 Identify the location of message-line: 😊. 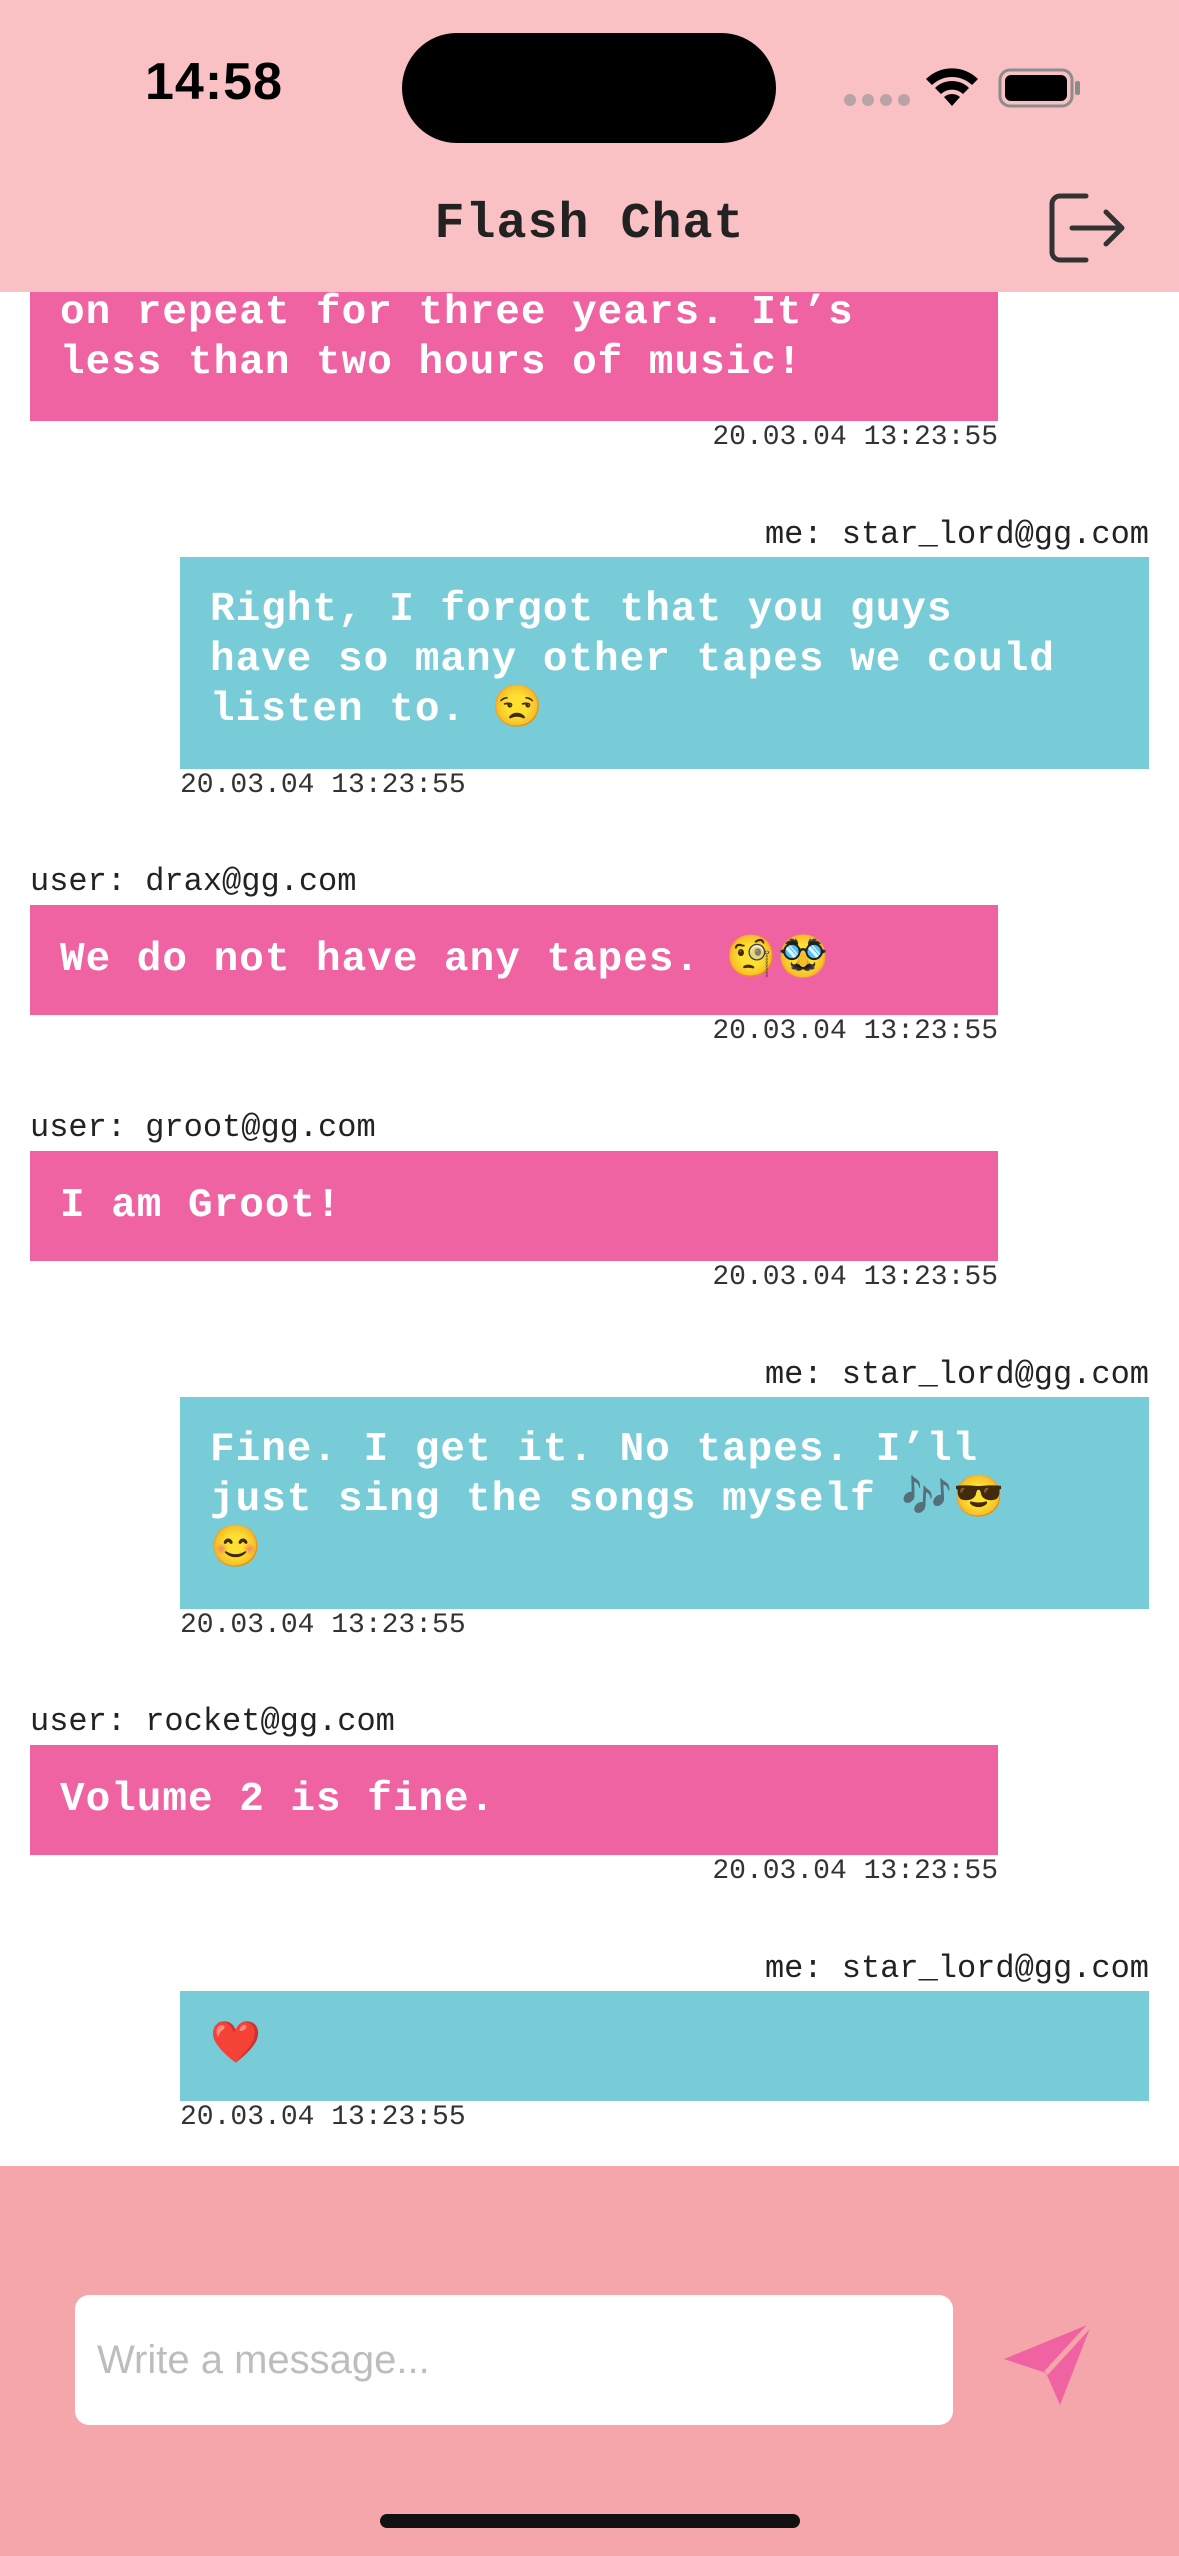
(236, 1550).